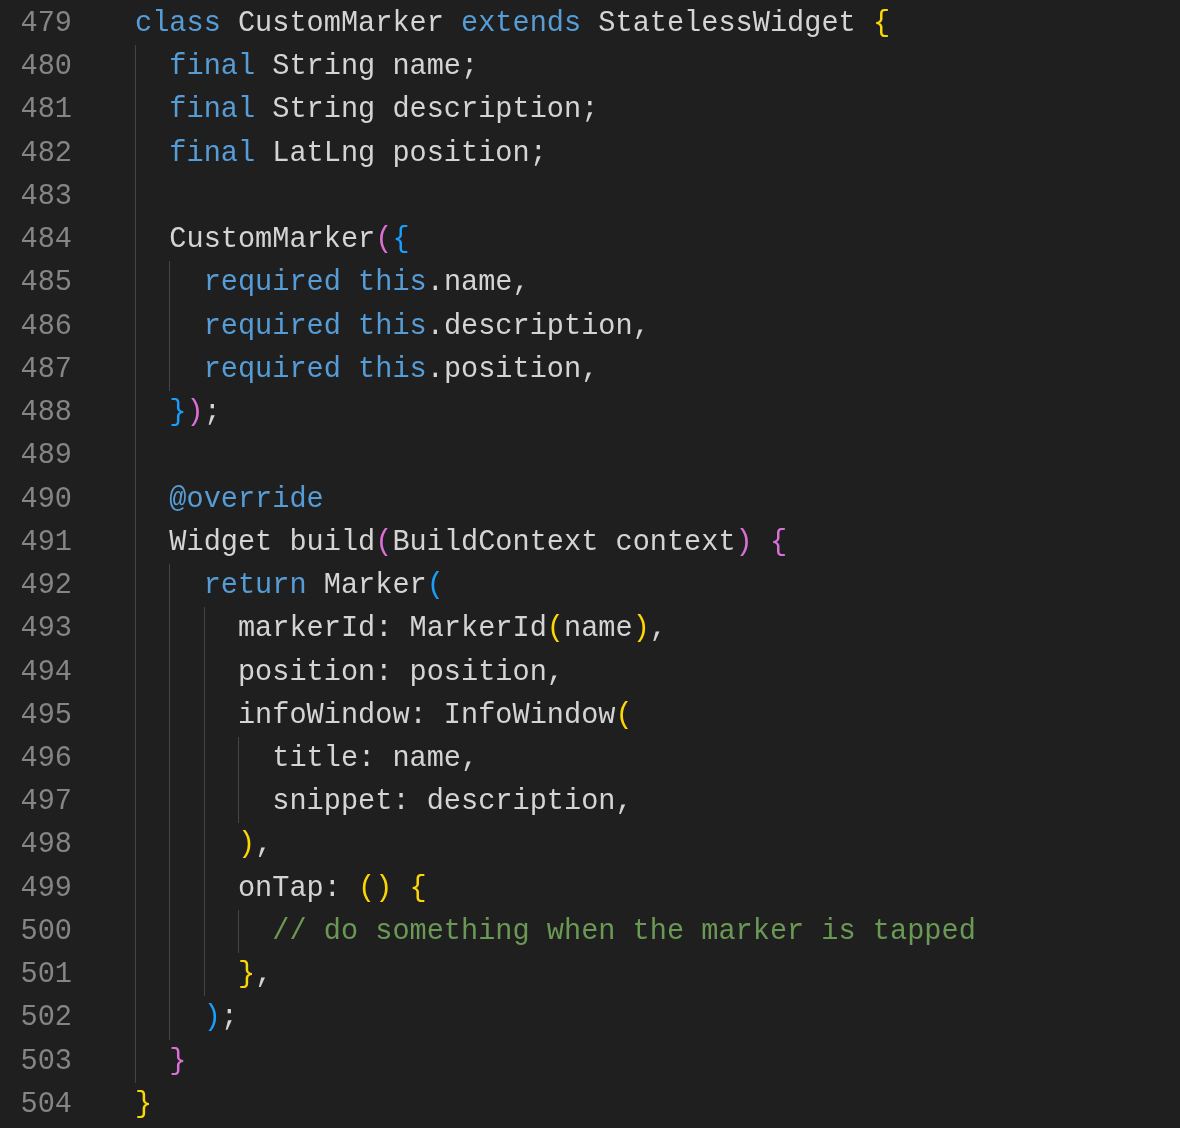 Image resolution: width=1180 pixels, height=1128 pixels. What do you see at coordinates (623, 931) in the screenshot?
I see `code-line: // do something when the marker is tapped` at bounding box center [623, 931].